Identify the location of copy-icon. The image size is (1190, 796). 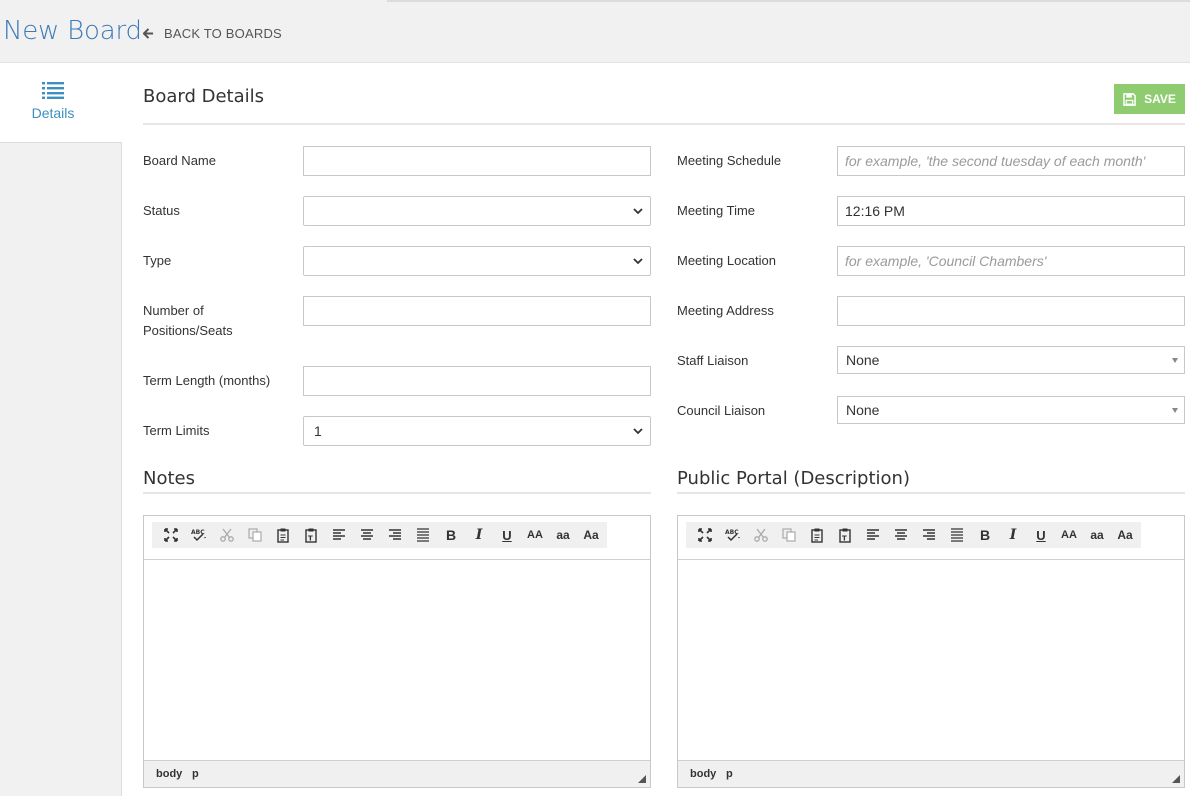
(255, 535).